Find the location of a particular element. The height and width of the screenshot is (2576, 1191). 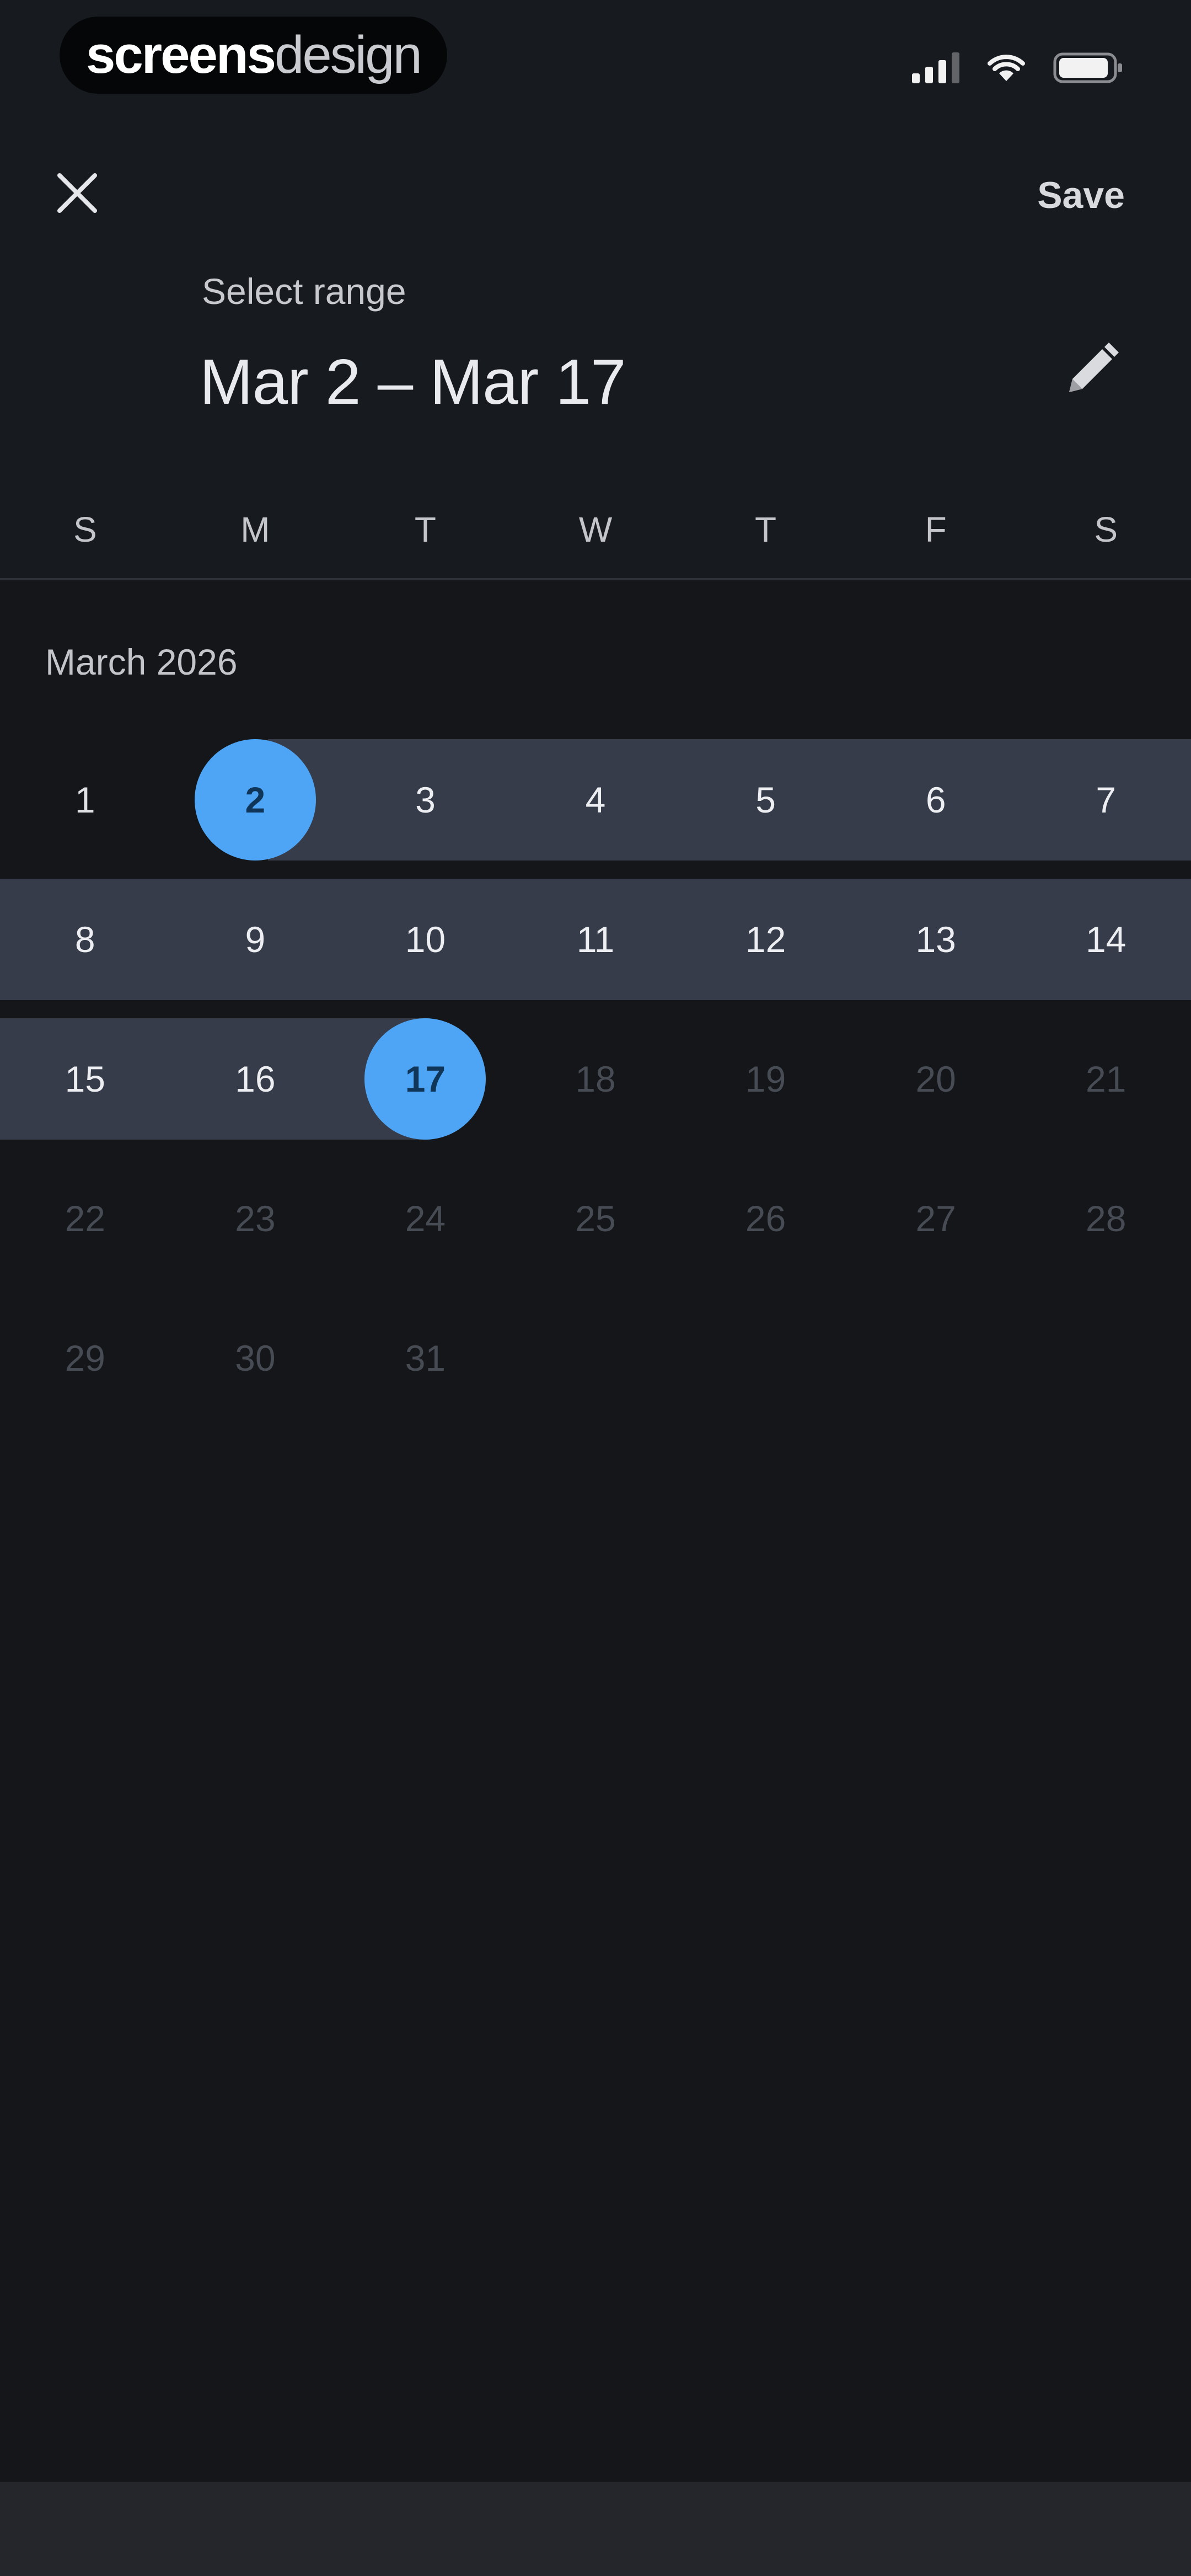

day-label: 30 is located at coordinates (255, 1358).